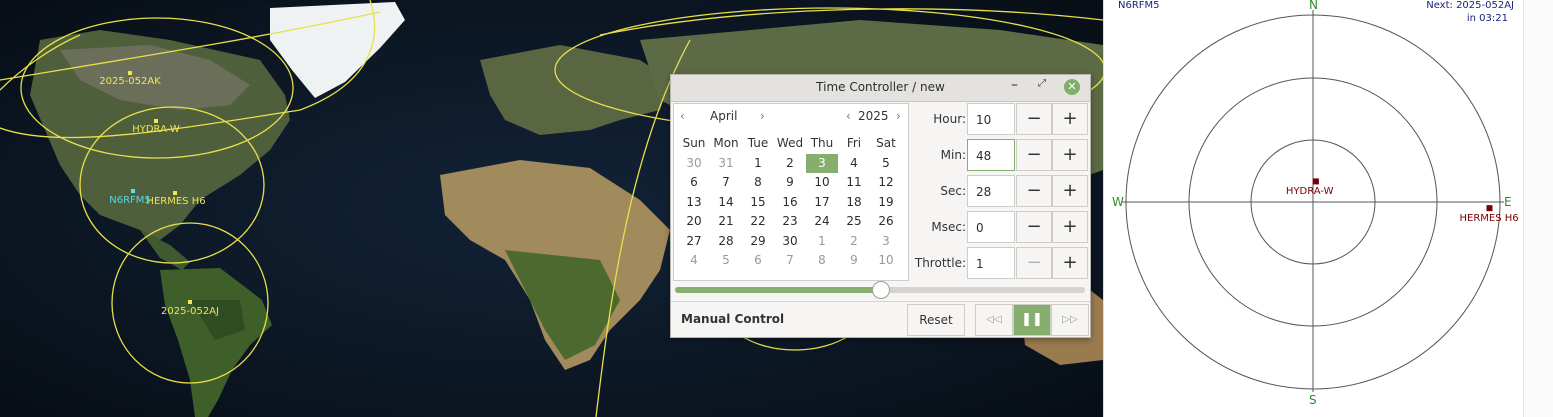  I want to click on calendar-day: 19, so click(886, 203).